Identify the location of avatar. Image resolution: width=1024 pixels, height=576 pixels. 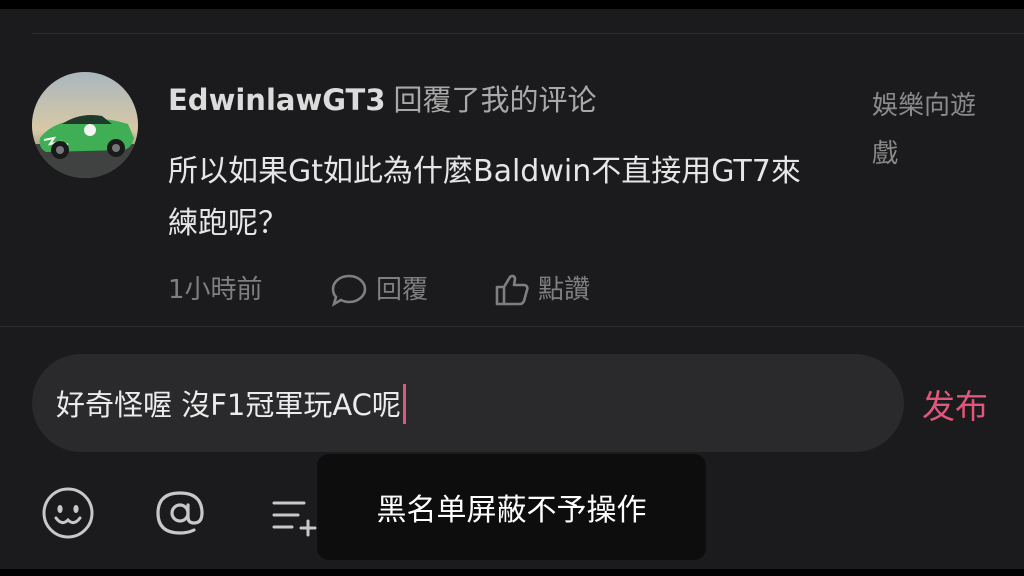
(85, 125).